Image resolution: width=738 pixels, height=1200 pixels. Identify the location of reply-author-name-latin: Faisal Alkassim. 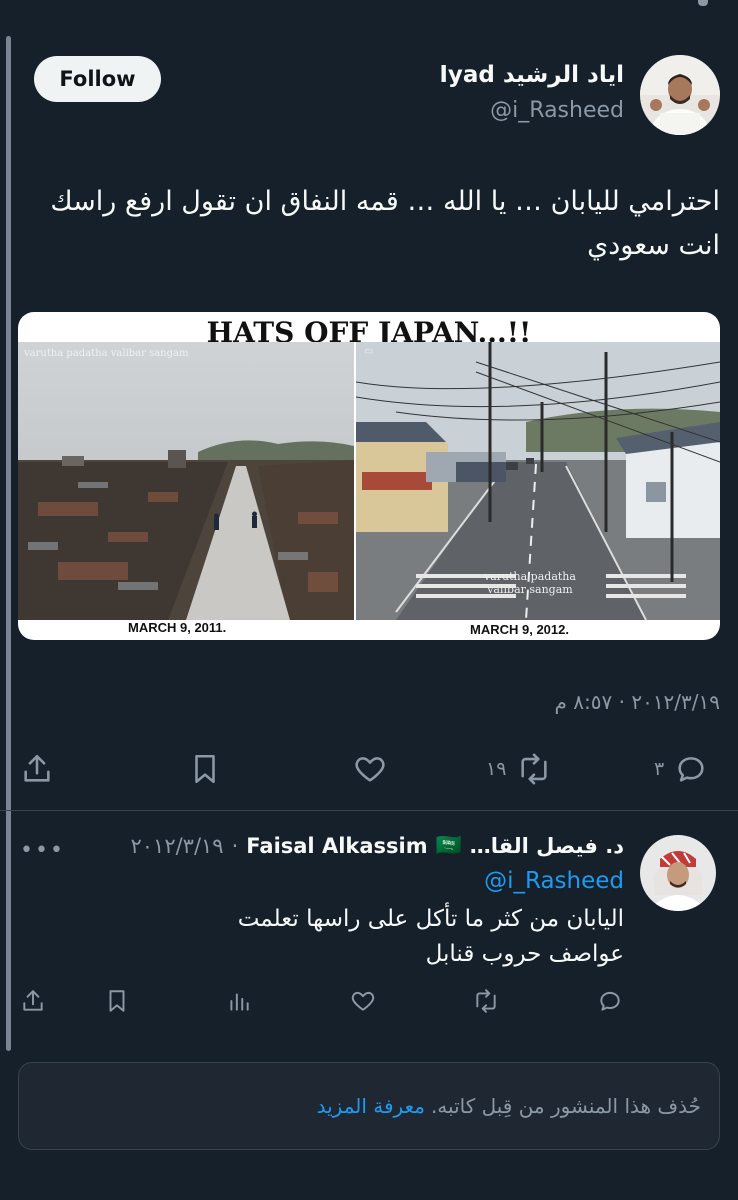
(336, 846).